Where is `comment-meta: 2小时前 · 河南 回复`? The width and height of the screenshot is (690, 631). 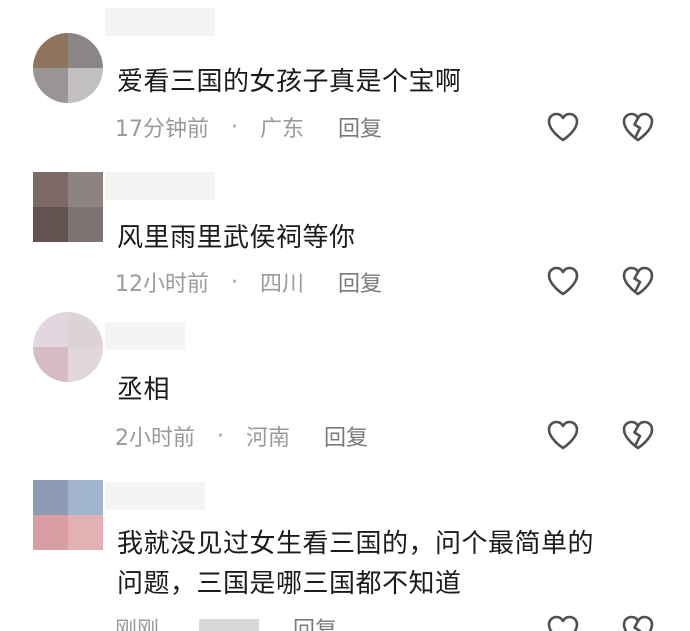
comment-meta: 2小时前 · 河南 回复 is located at coordinates (241, 436).